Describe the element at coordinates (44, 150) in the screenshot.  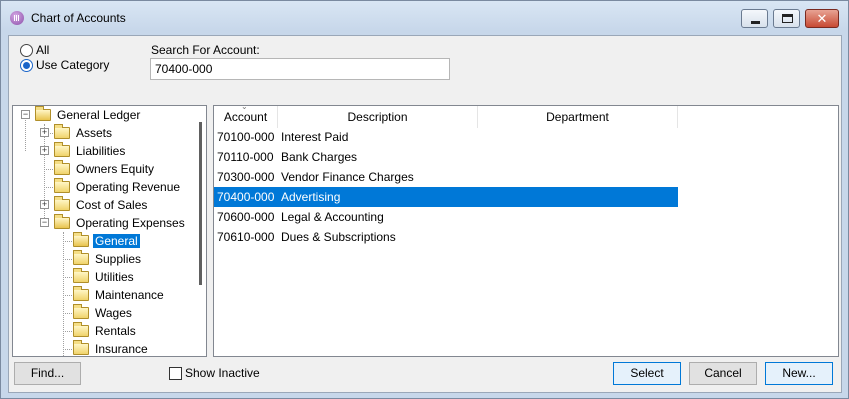
I see `expand-liabilities-icon: +` at that location.